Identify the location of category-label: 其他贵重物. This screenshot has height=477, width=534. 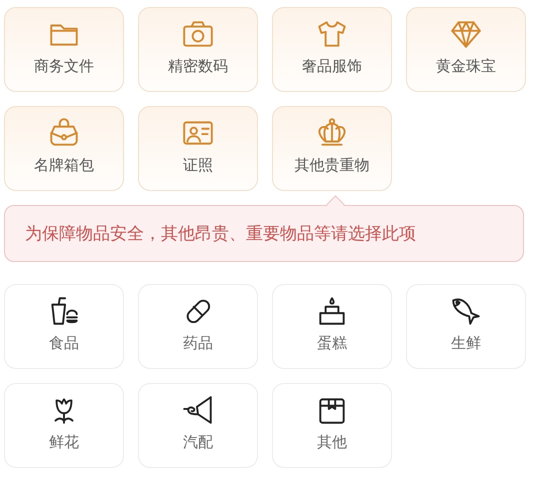
(332, 166).